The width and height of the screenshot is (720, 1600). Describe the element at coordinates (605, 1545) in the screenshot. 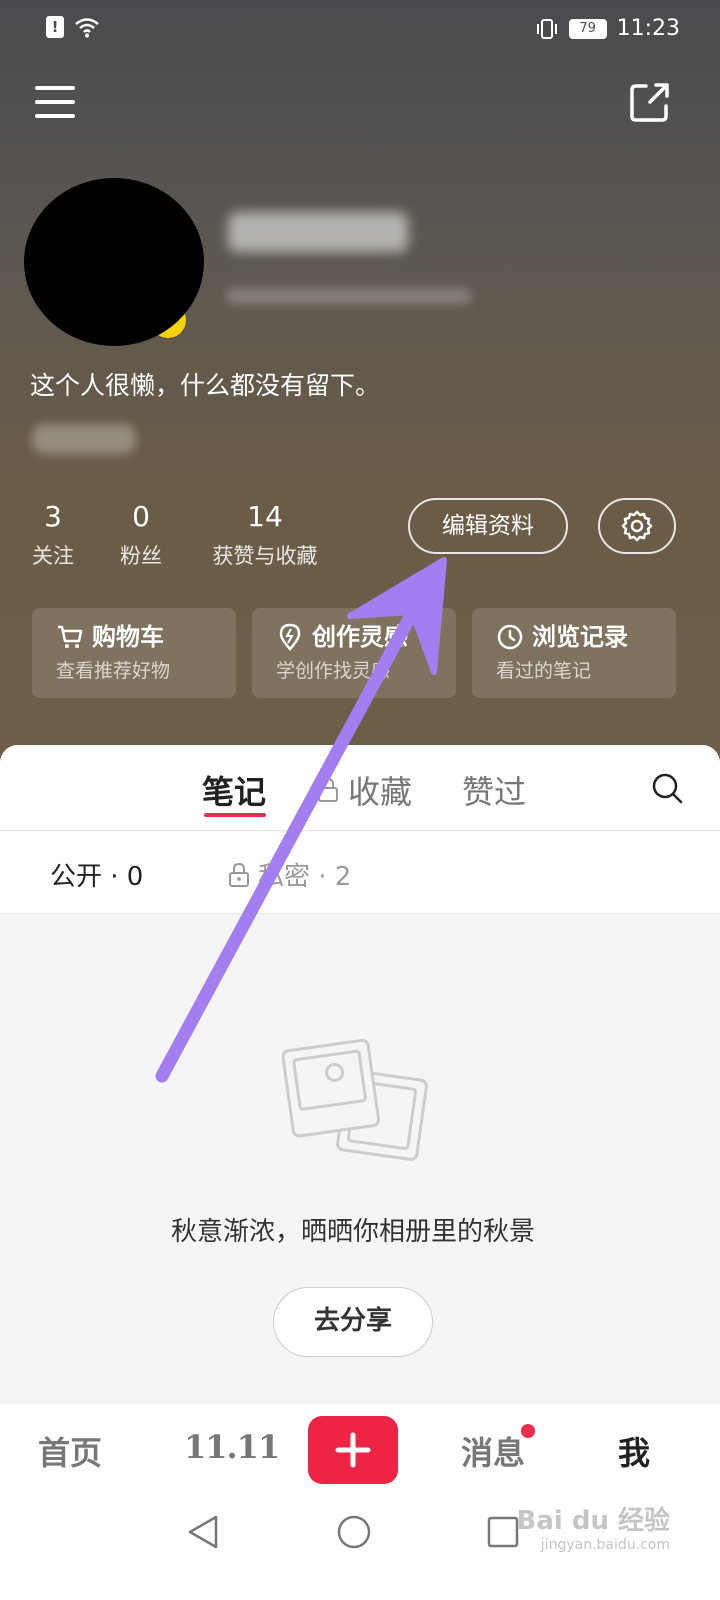

I see `watermark-sub: jingyan.baidu.com` at that location.